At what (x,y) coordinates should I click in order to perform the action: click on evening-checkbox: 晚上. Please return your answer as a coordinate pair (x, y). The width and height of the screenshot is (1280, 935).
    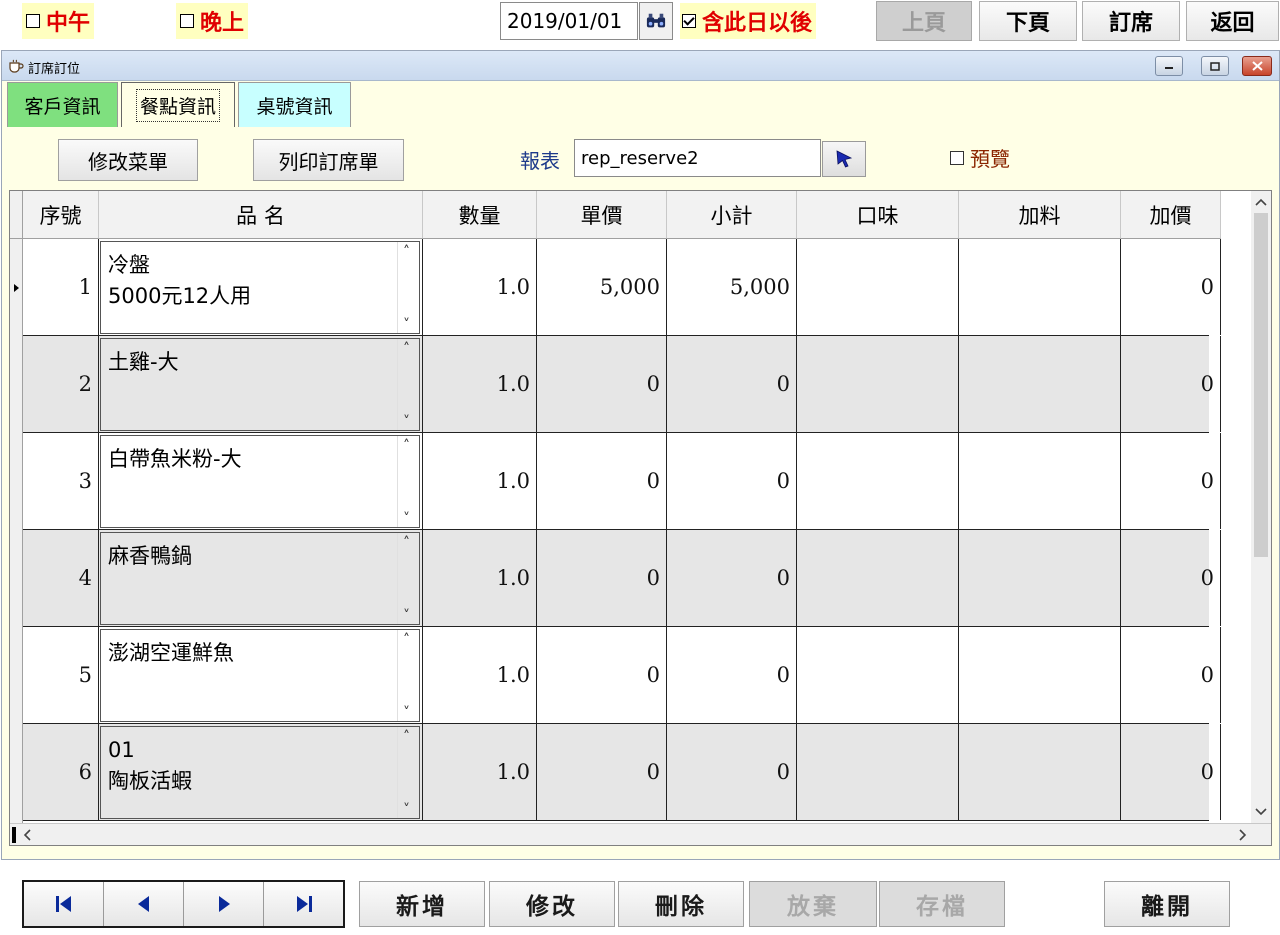
    Looking at the image, I should click on (212, 21).